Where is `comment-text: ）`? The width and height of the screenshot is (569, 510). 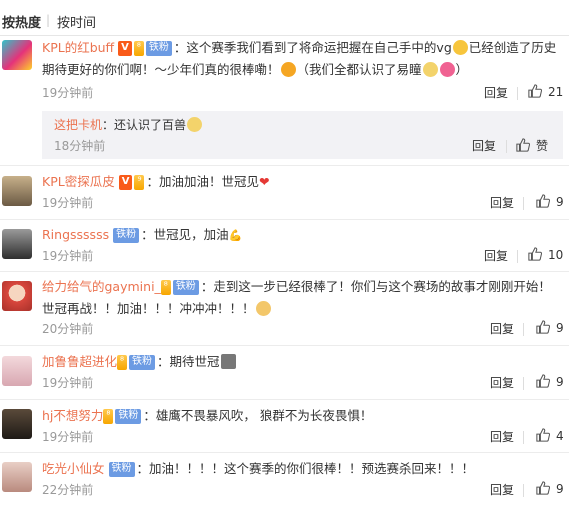
comment-text: ） is located at coordinates (462, 69).